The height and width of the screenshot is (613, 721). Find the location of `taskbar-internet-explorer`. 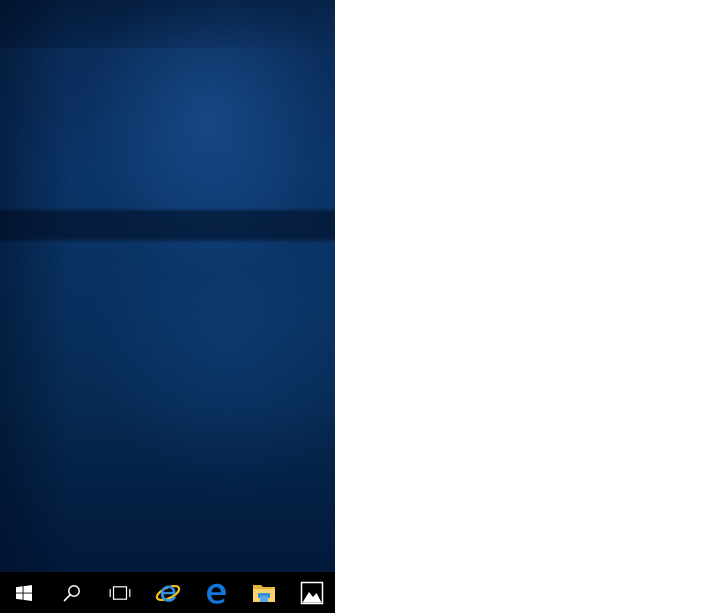

taskbar-internet-explorer is located at coordinates (168, 592).